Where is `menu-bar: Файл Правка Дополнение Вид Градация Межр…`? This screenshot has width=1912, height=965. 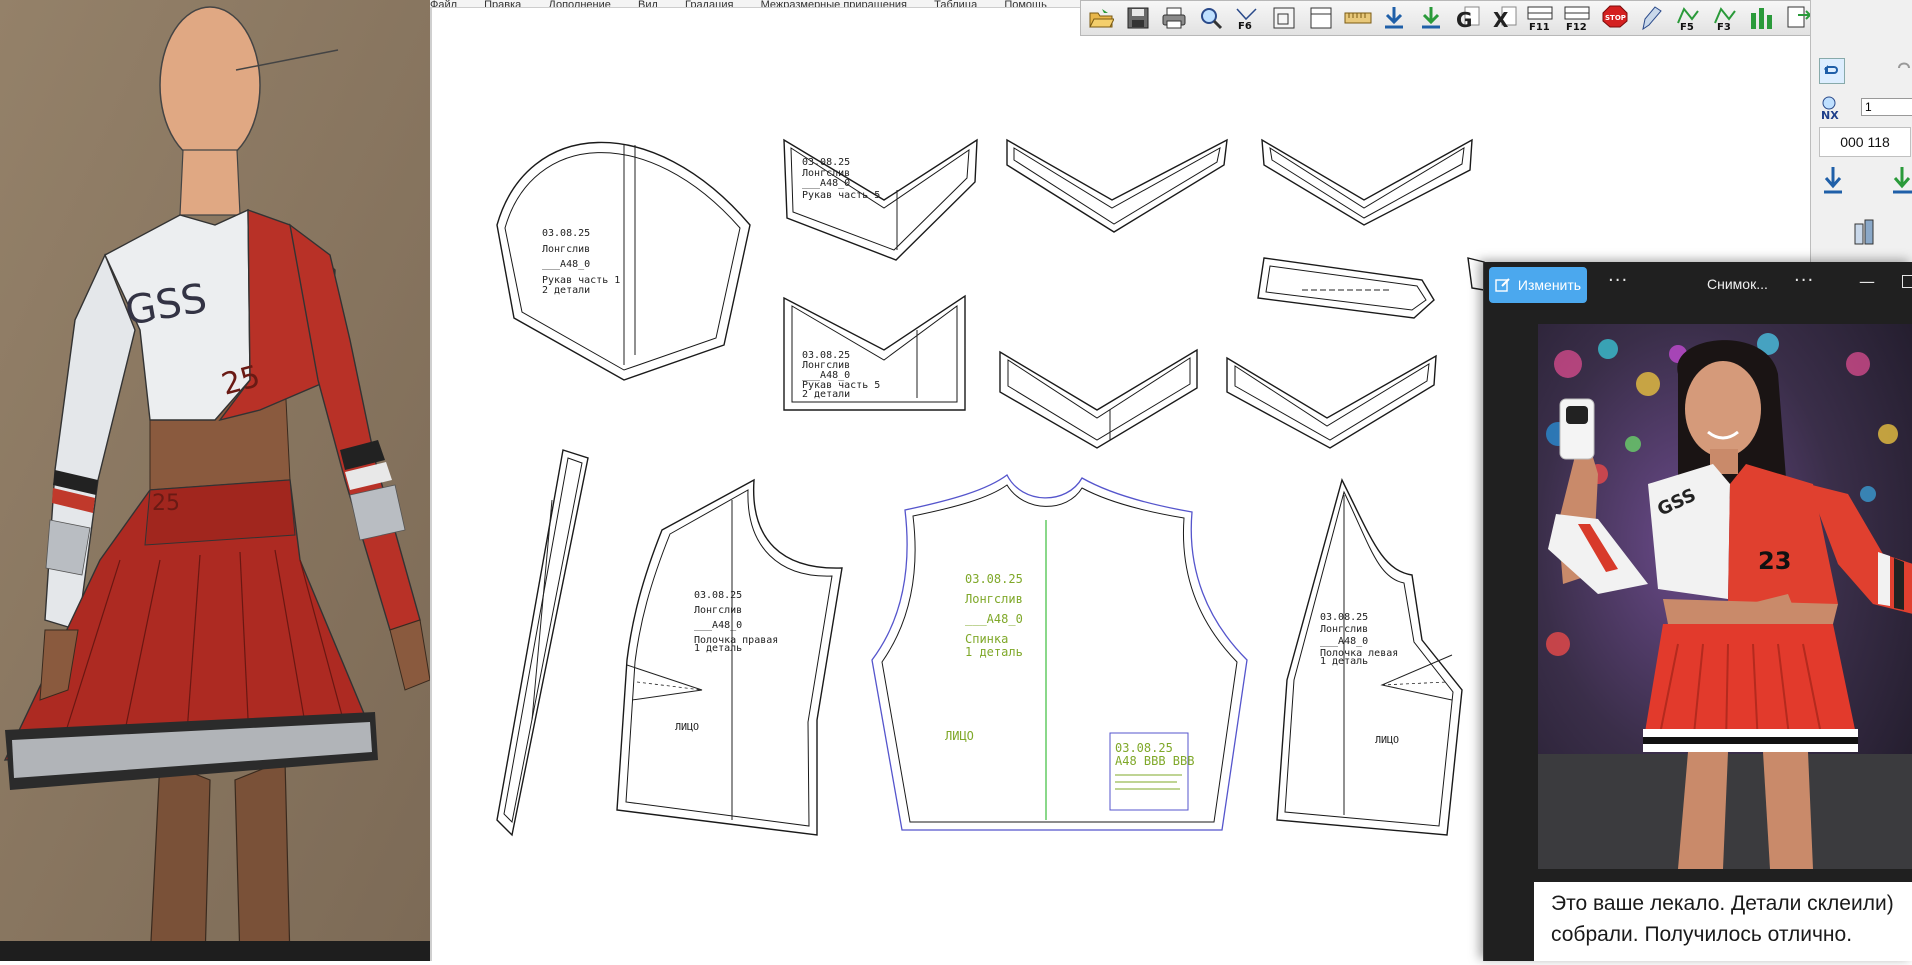
menu-bar: Файл Правка Дополнение Вид Градация Межр… is located at coordinates (755, 4).